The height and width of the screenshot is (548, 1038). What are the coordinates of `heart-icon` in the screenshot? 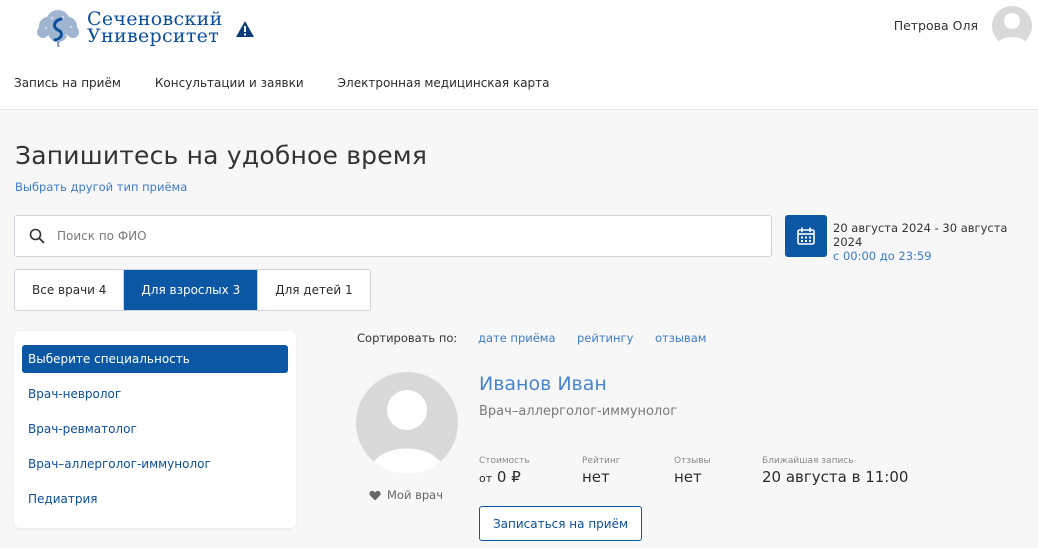 It's located at (375, 495).